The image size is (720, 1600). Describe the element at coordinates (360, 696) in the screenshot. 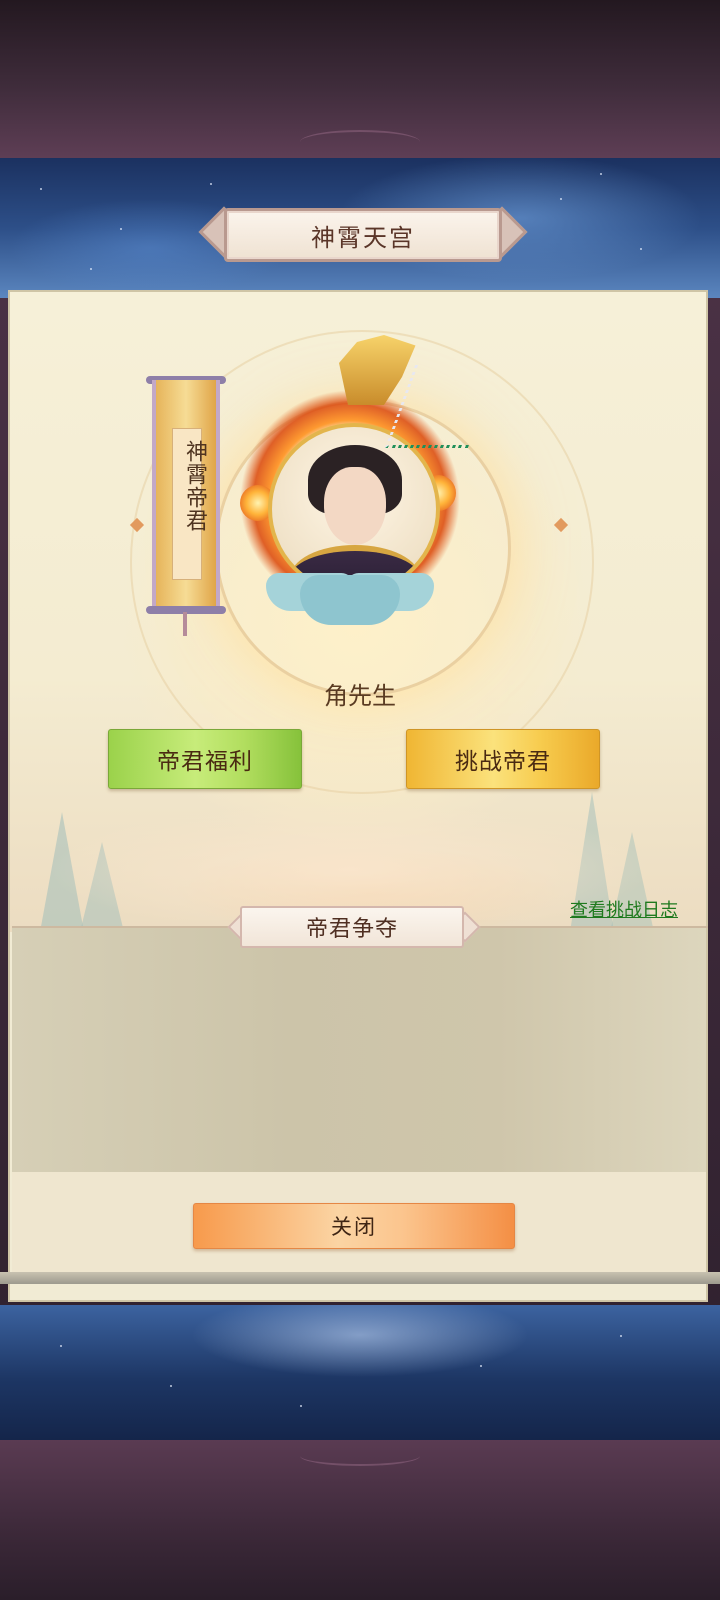

I see `emperor-name: 角先生` at that location.